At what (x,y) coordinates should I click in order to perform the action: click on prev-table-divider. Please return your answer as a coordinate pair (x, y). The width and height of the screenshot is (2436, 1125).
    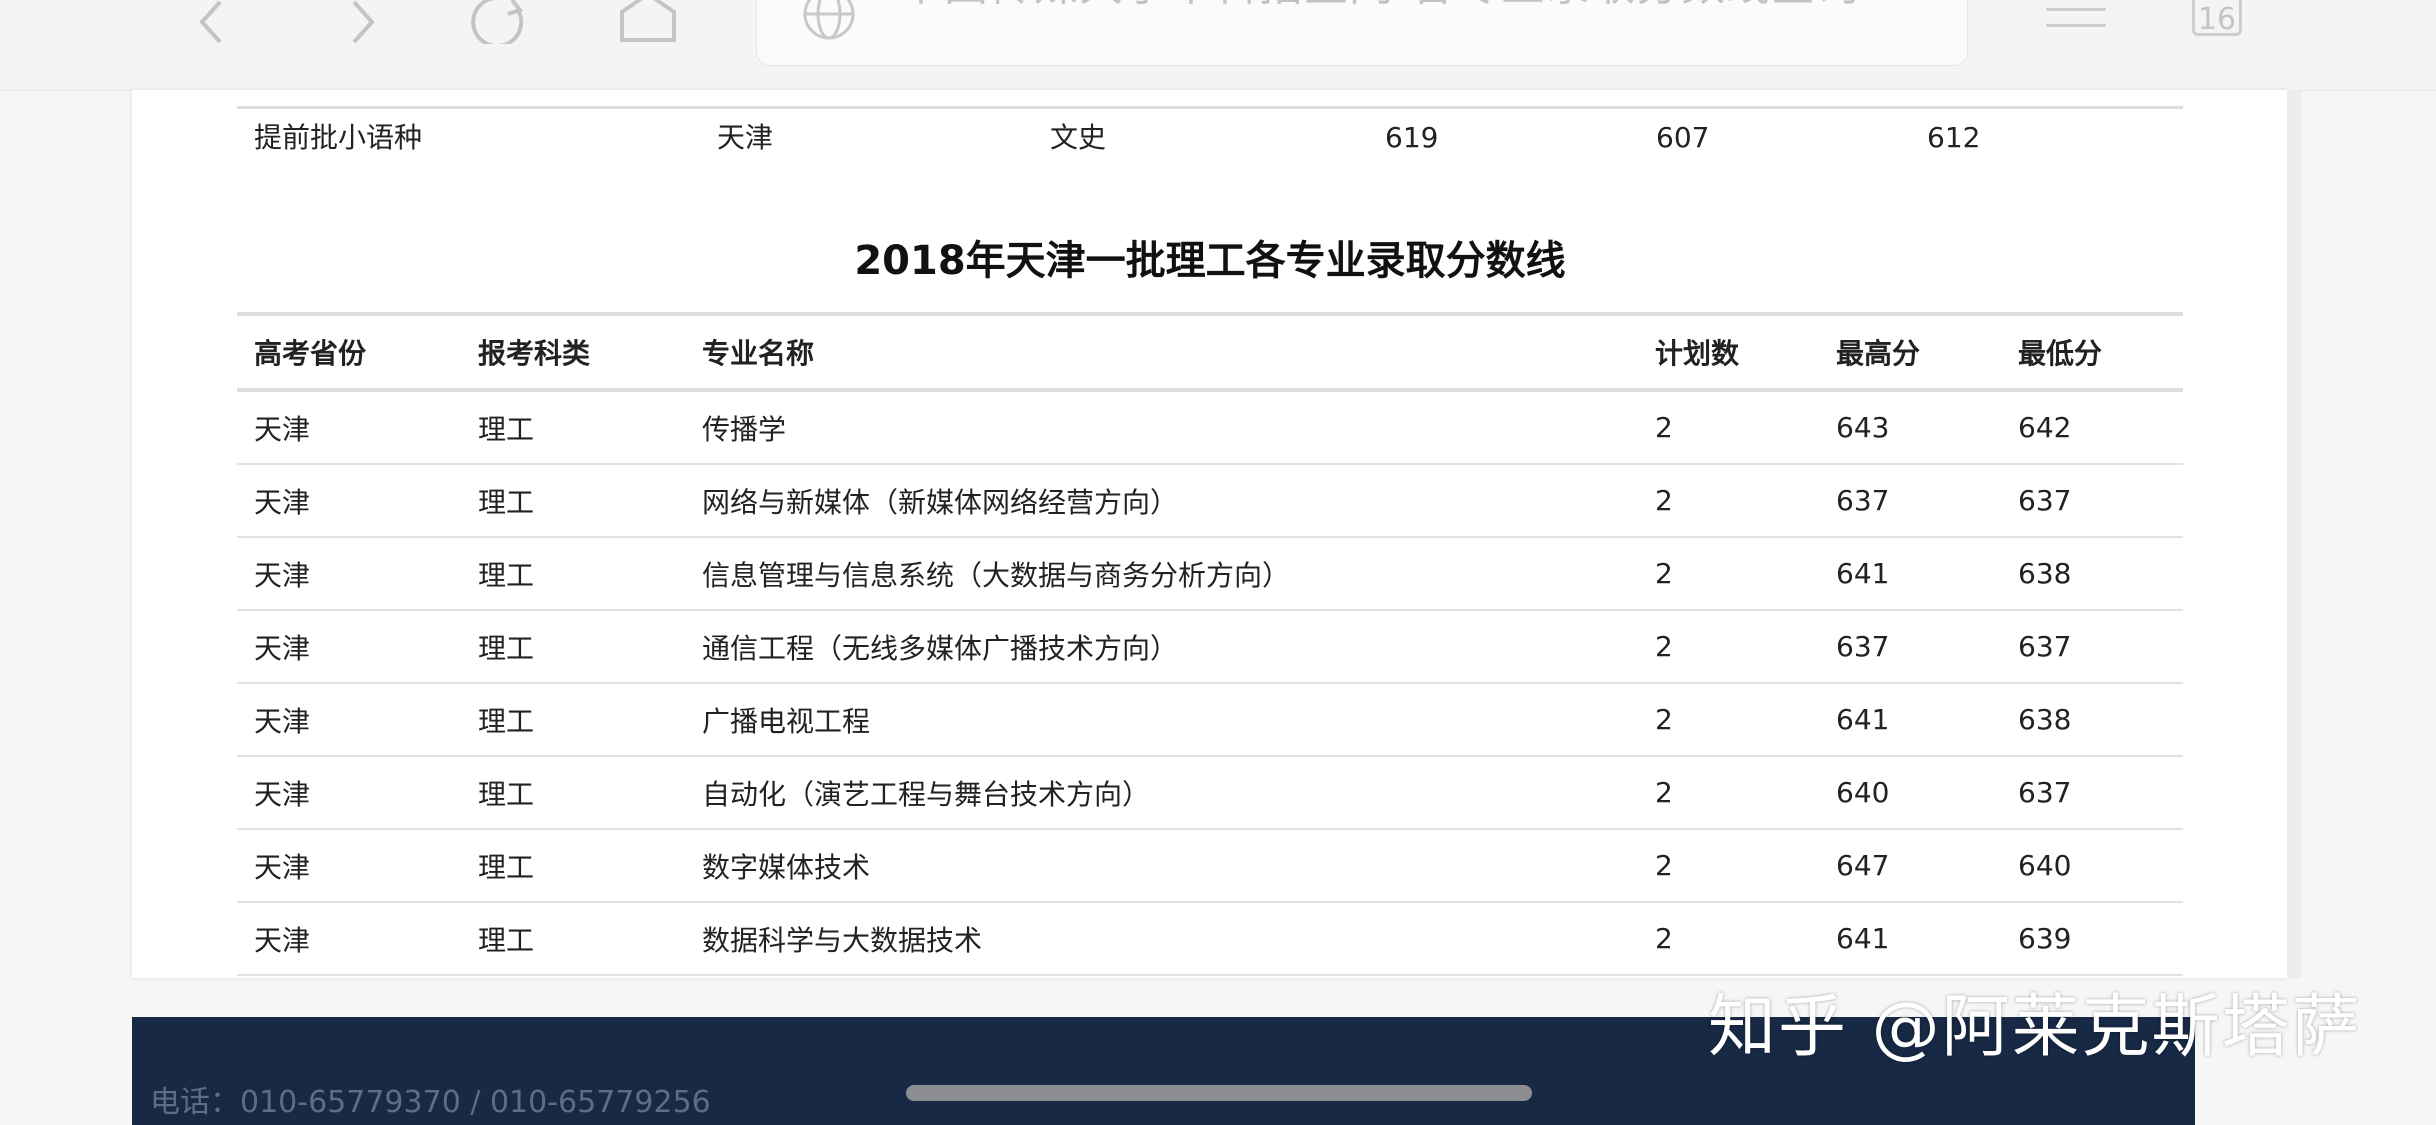
    Looking at the image, I should click on (1210, 107).